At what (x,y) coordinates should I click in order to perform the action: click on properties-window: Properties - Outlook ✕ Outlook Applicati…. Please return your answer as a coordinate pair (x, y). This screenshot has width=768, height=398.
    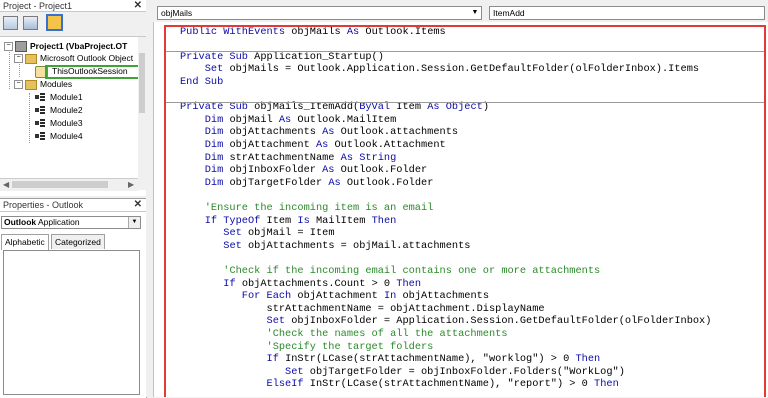
    Looking at the image, I should click on (73, 298).